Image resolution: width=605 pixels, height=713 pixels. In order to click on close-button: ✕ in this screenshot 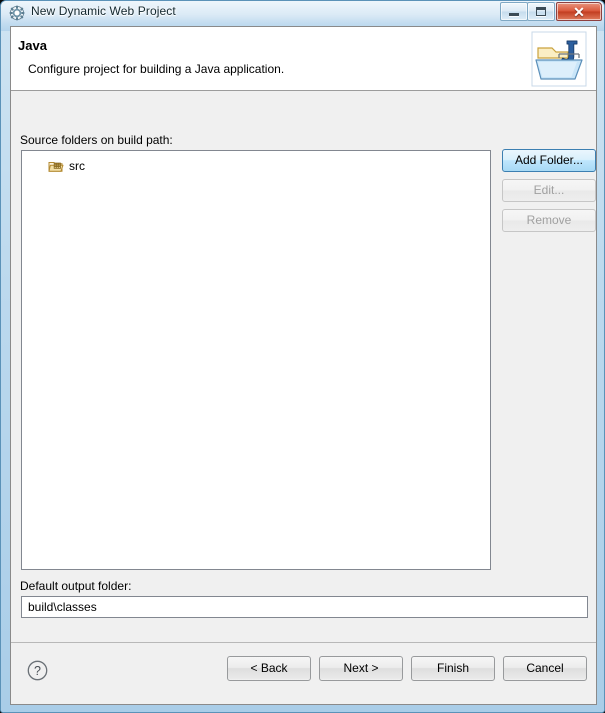, I will do `click(579, 11)`.